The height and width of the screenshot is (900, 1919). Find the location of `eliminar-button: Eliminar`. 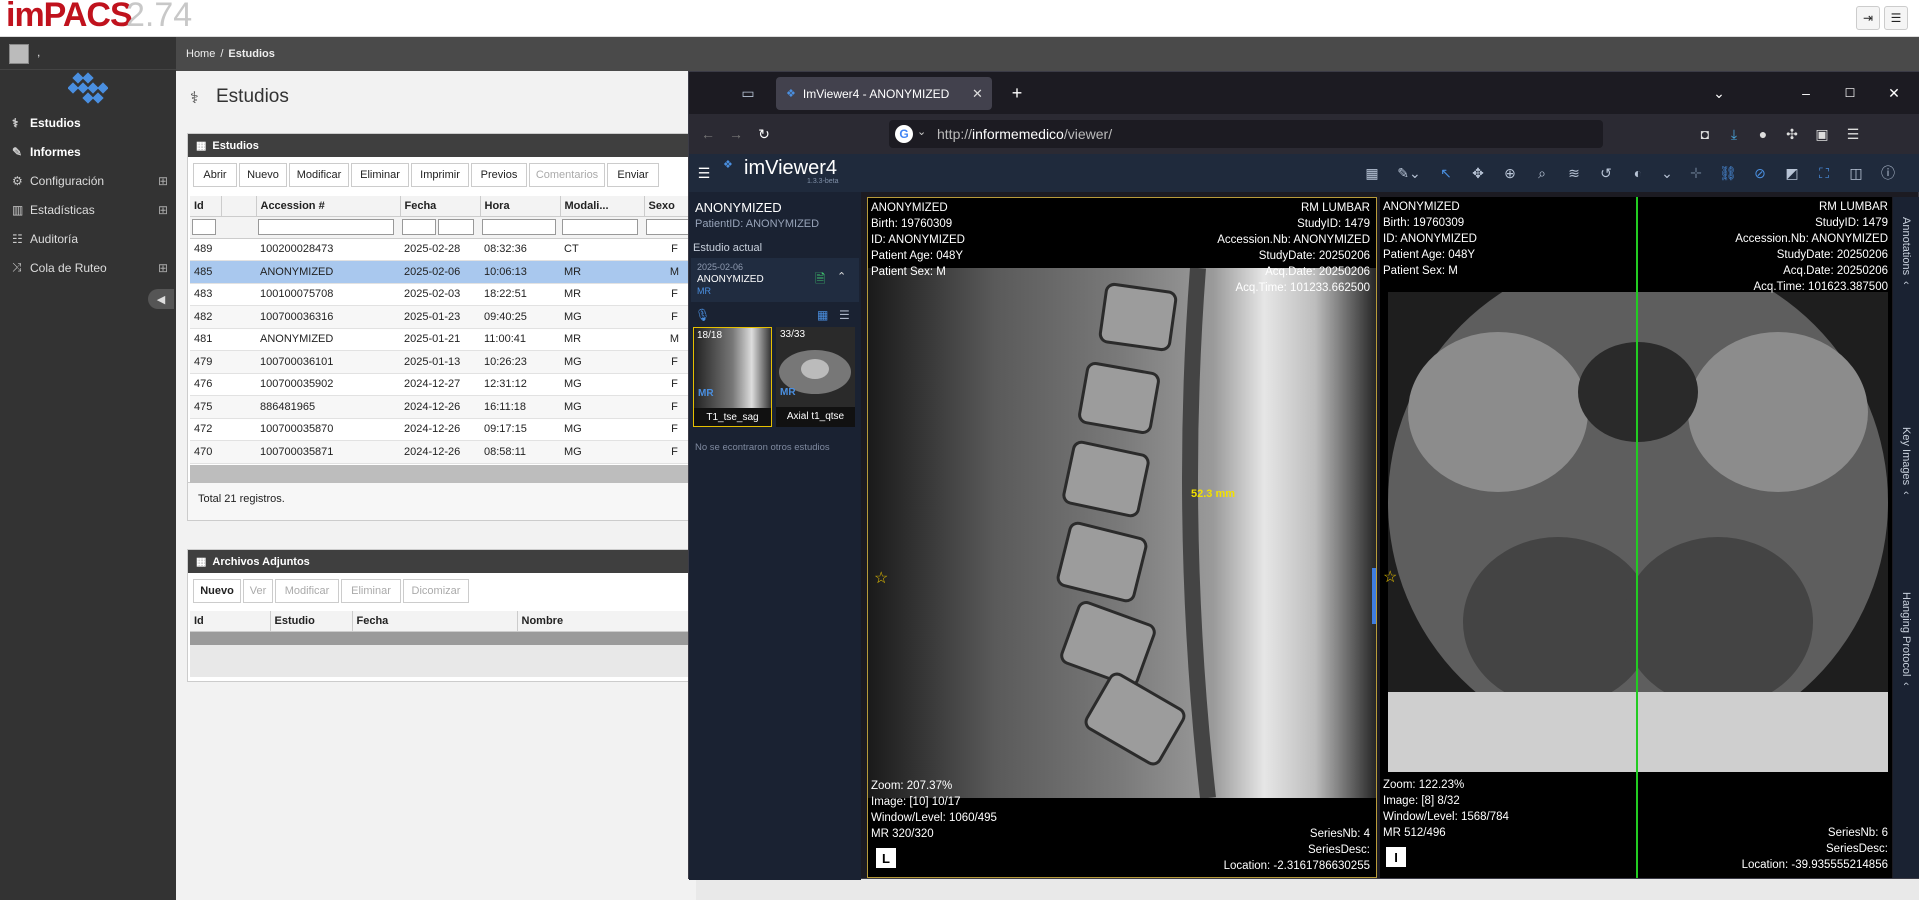

eliminar-button: Eliminar is located at coordinates (380, 175).